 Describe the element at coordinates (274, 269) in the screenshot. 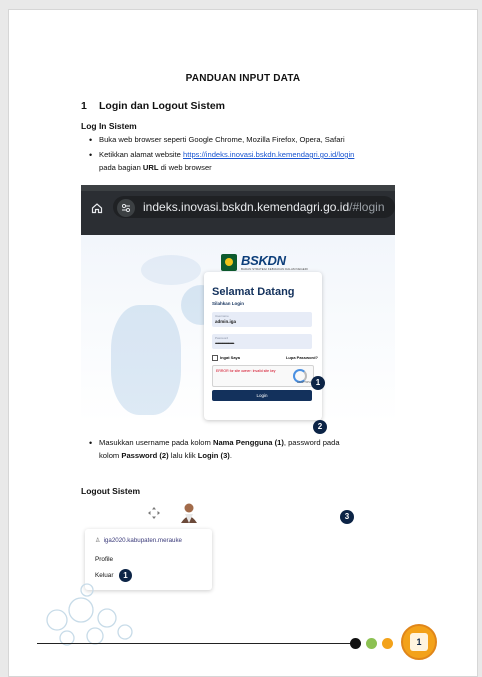

I see `logo-subtitle: BADAN STRATEGI KEBIJAKAN DALAM NEGERI` at that location.